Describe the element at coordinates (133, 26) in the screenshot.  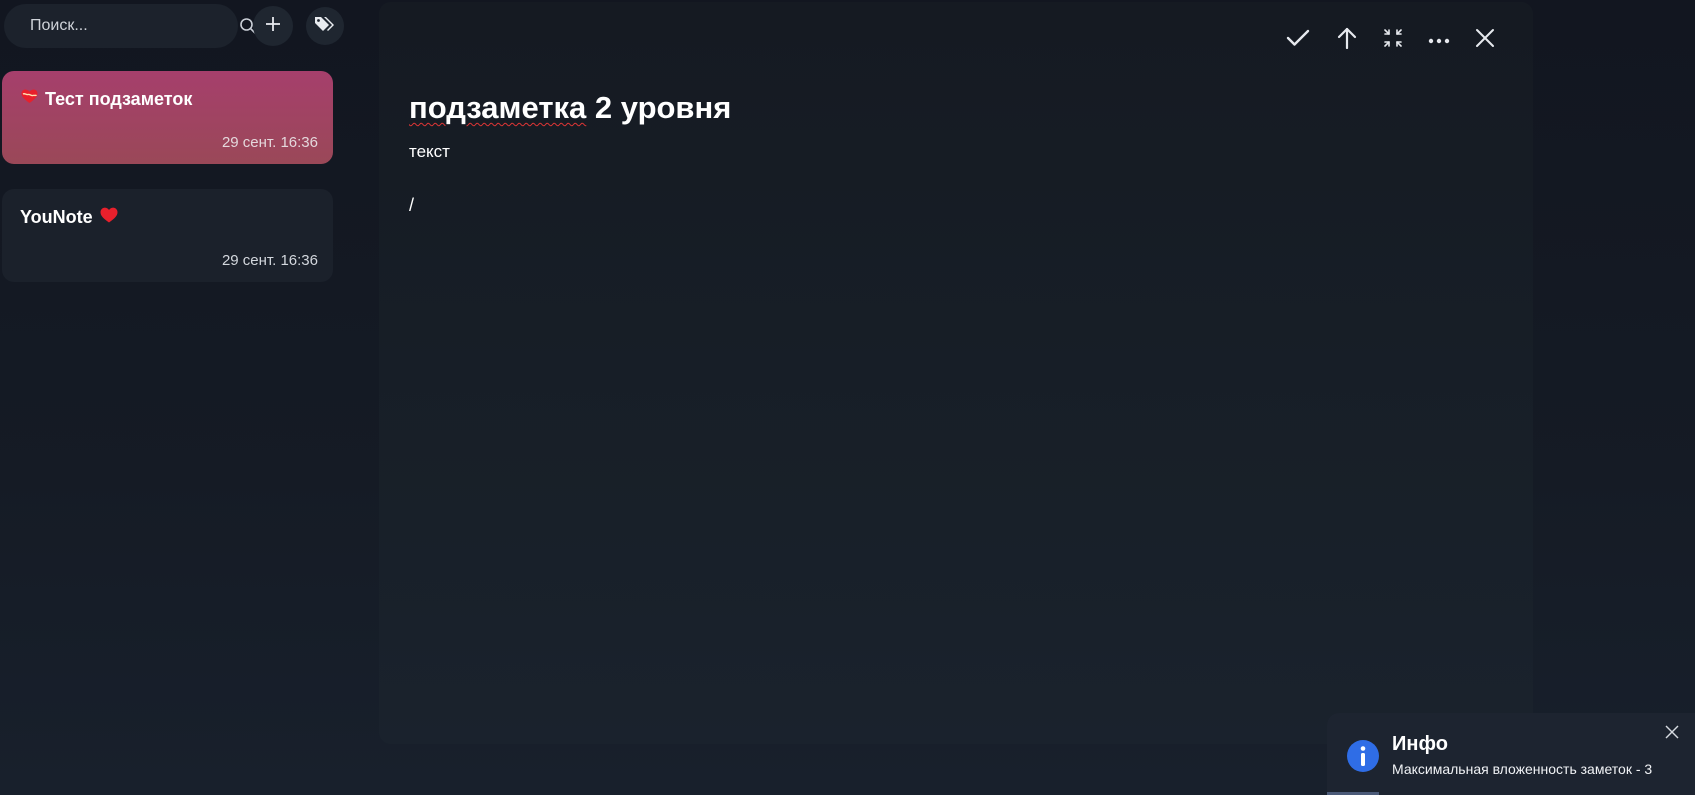
I see `search-input` at that location.